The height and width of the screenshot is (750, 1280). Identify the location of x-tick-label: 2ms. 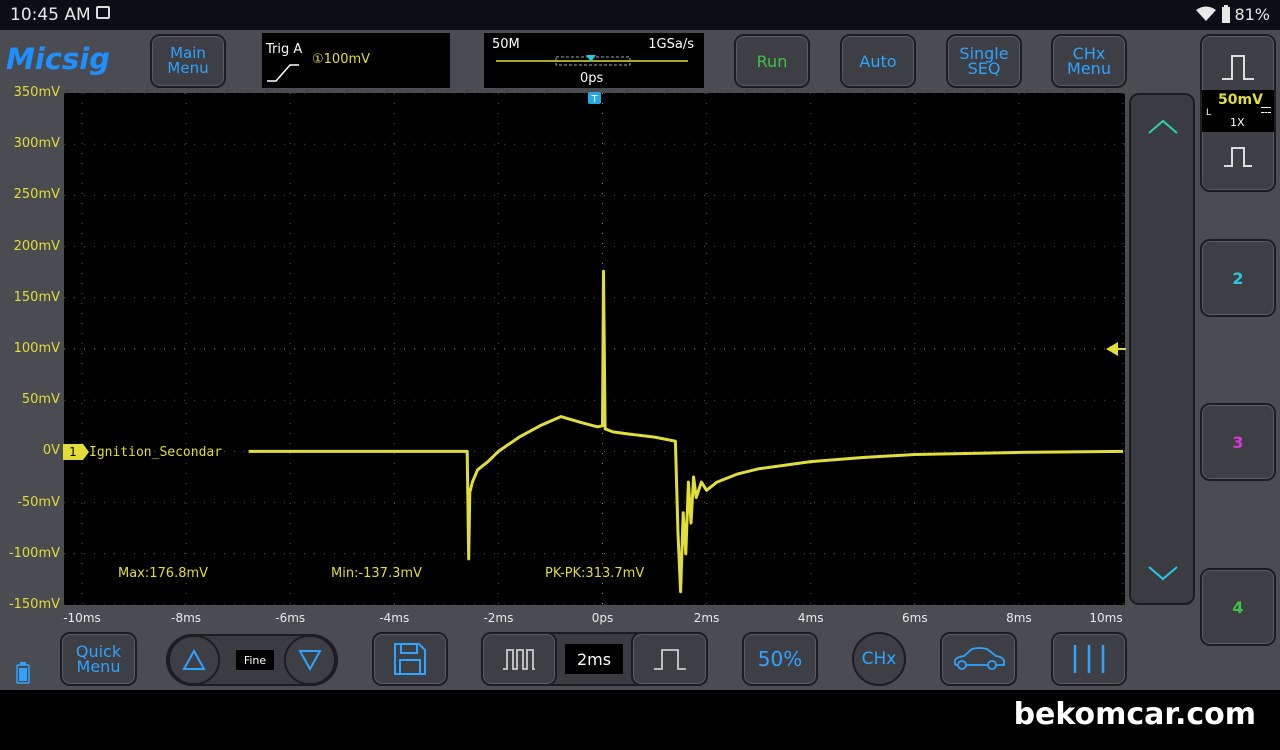
(706, 618).